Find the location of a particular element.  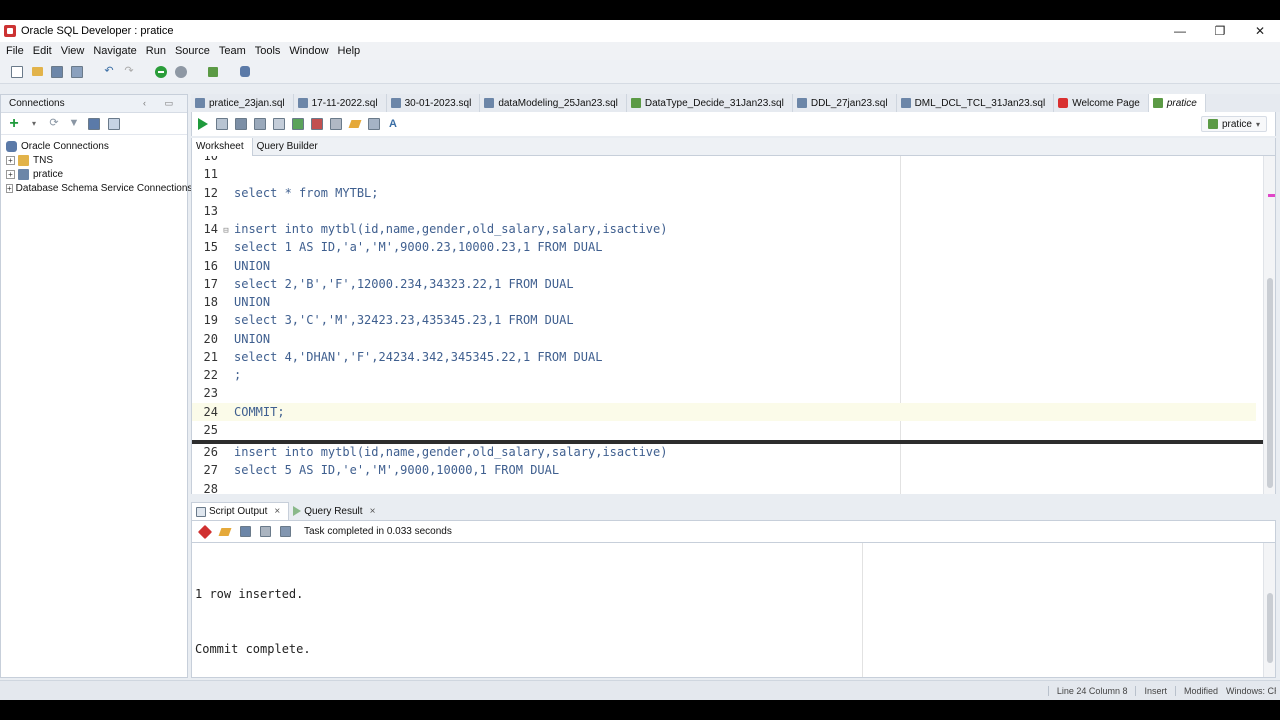

clear-icon is located at coordinates (355, 124).